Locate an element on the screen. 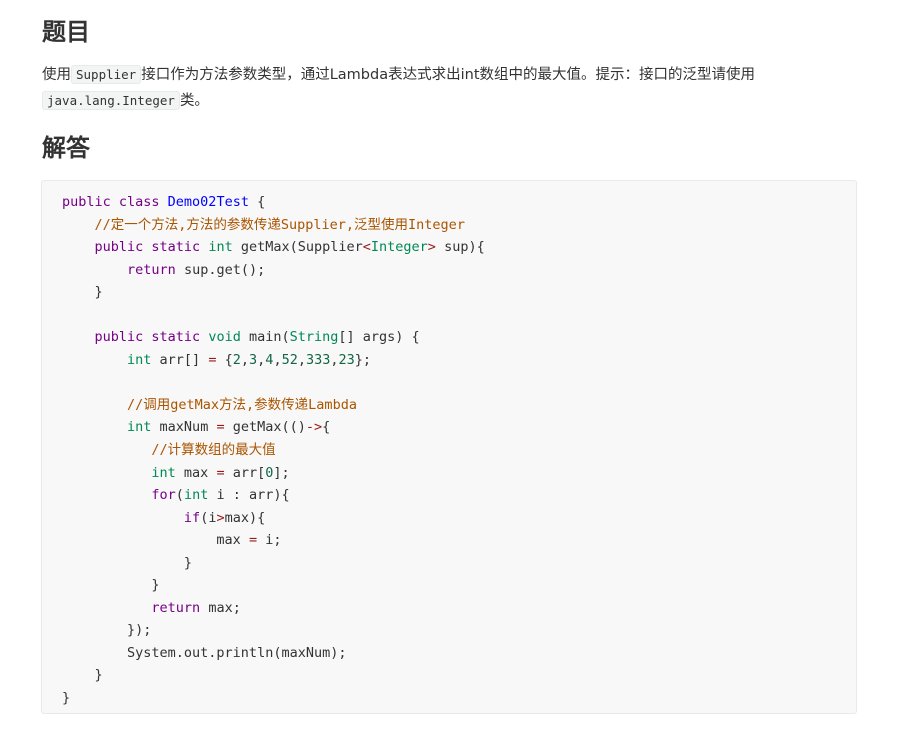 The image size is (908, 730). code-token: sup){ is located at coordinates (460, 247).